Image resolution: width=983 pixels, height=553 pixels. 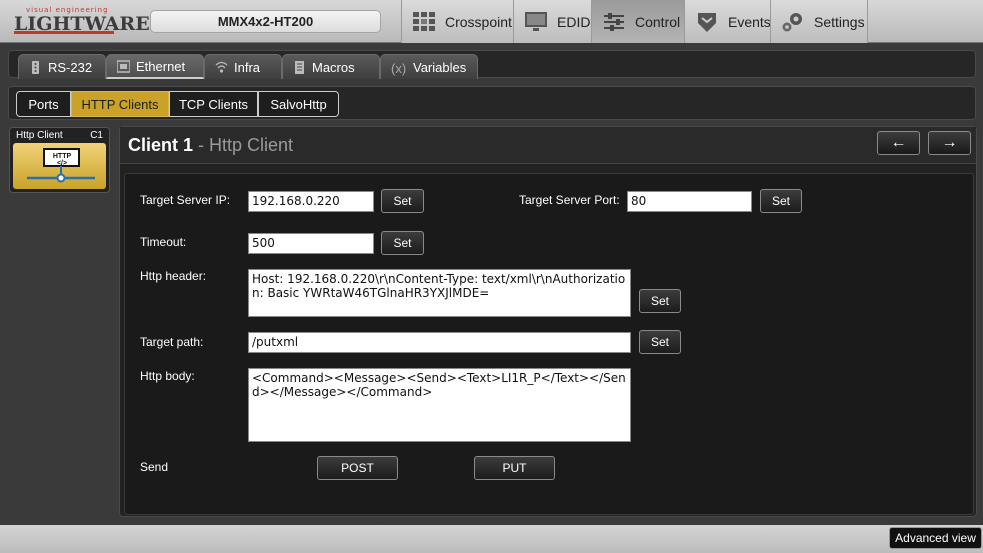 What do you see at coordinates (660, 301) in the screenshot?
I see `set-http-header-button: Set` at bounding box center [660, 301].